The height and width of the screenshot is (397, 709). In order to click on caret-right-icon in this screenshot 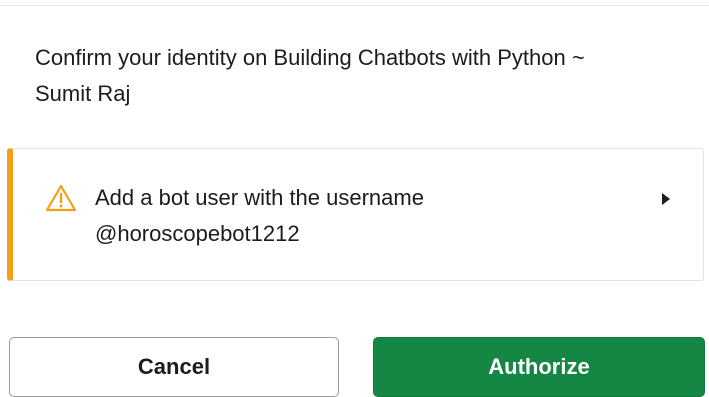, I will do `click(666, 199)`.